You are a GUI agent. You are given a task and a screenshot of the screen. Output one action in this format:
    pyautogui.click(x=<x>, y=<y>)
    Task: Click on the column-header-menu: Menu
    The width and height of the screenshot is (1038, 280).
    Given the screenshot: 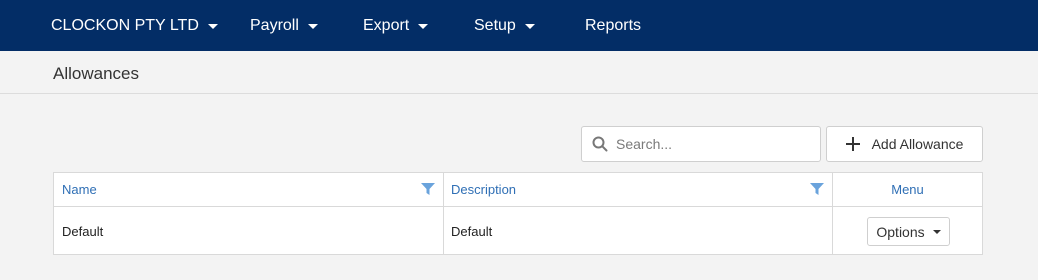 What is the action you would take?
    pyautogui.click(x=907, y=190)
    